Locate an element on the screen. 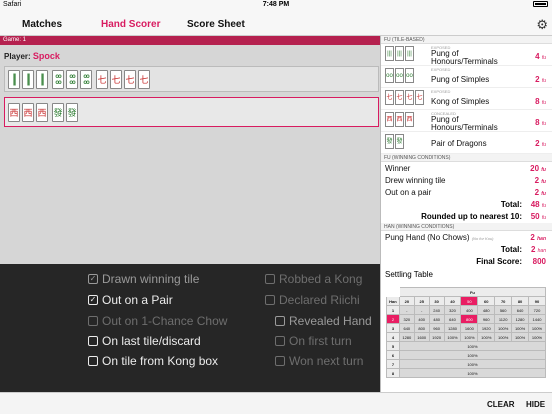 The image size is (552, 414). fu-win-row: Out on a pair 2 fu is located at coordinates (465, 192).